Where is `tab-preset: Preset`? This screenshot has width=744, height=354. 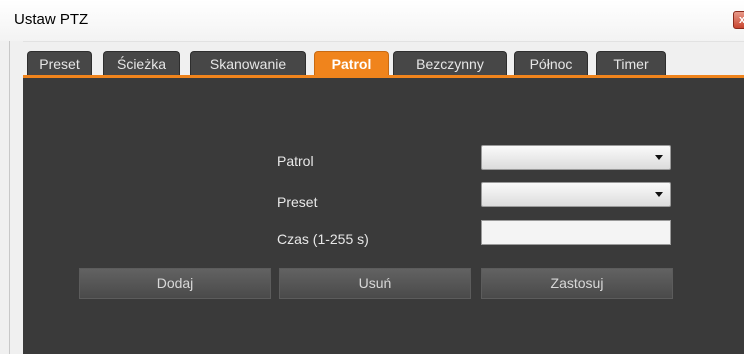
tab-preset: Preset is located at coordinates (59, 63).